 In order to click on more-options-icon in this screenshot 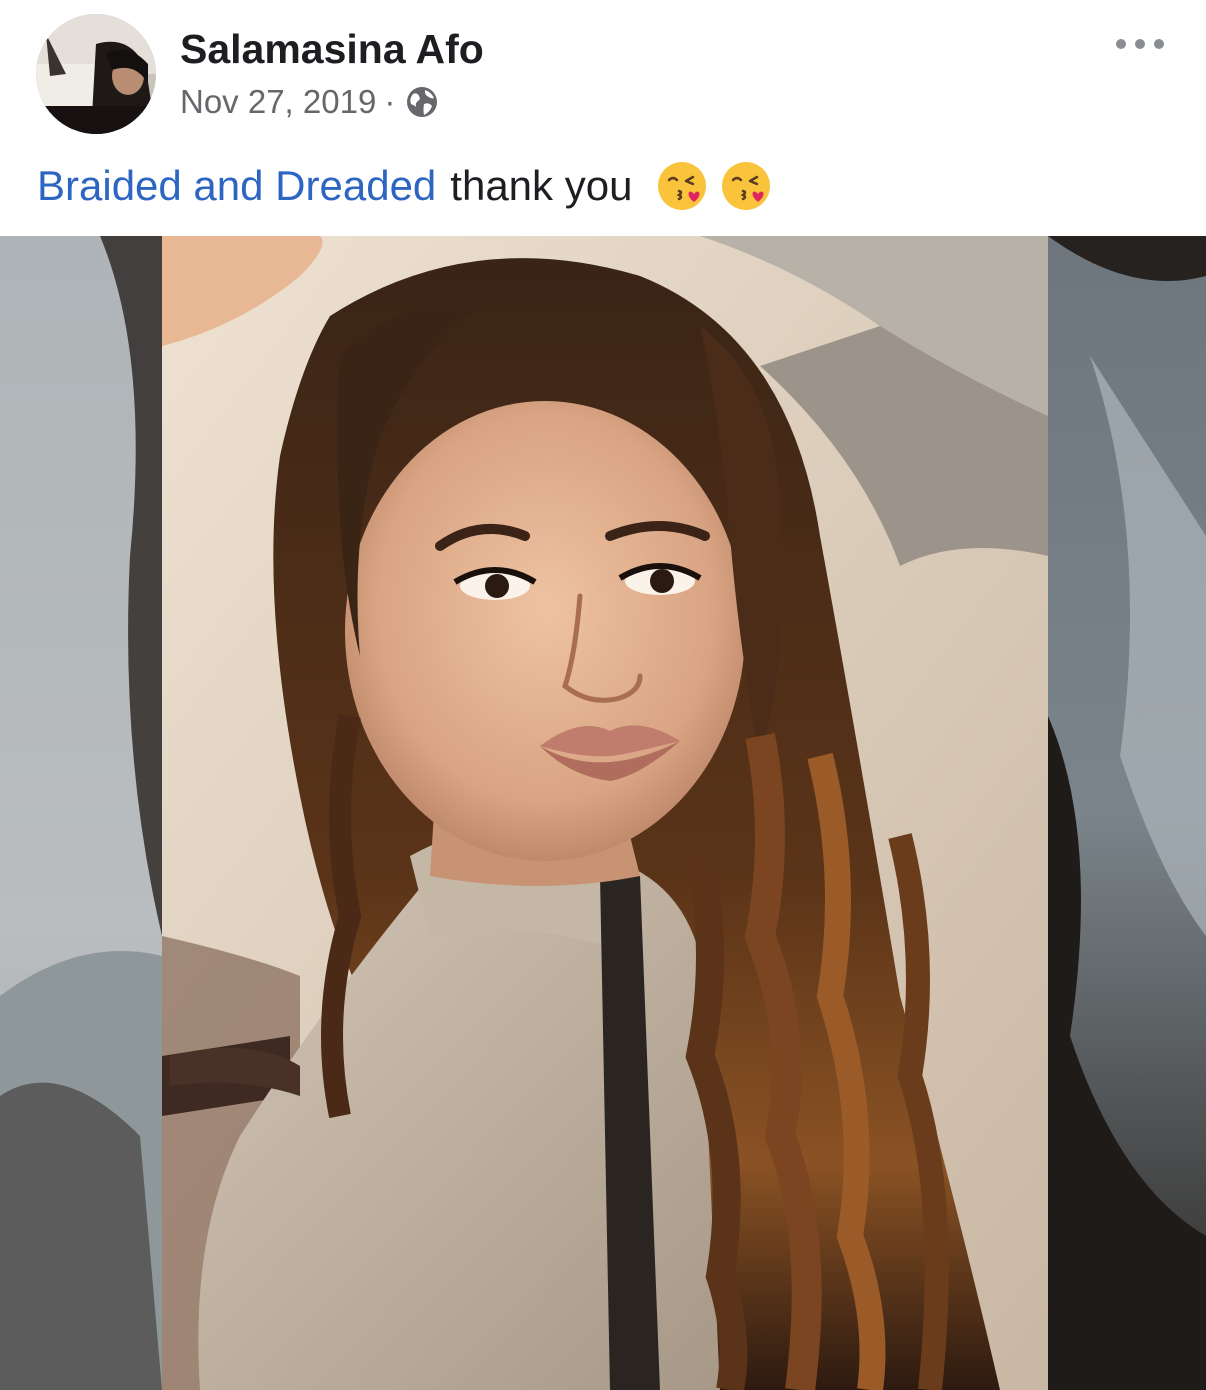, I will do `click(1140, 44)`.